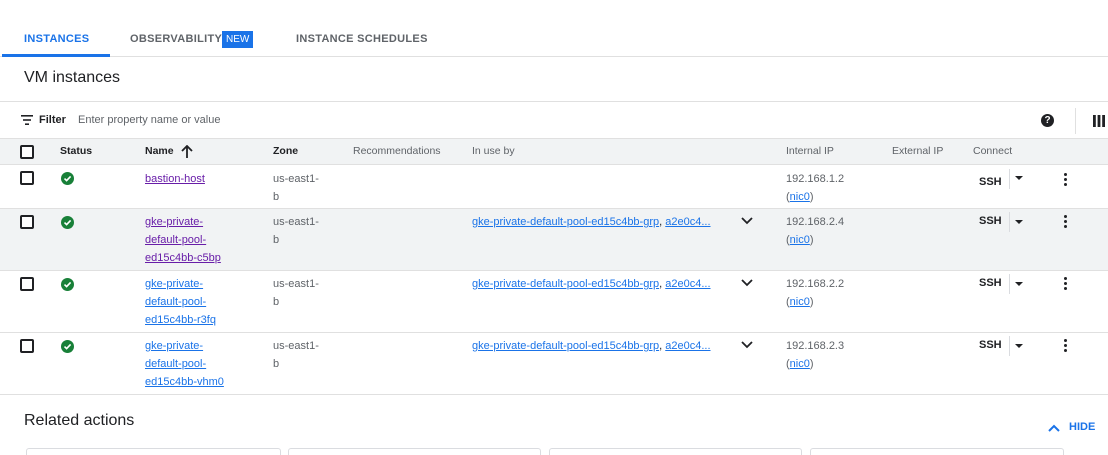 This screenshot has height=455, width=1108. I want to click on header-connect: Connect, so click(992, 151).